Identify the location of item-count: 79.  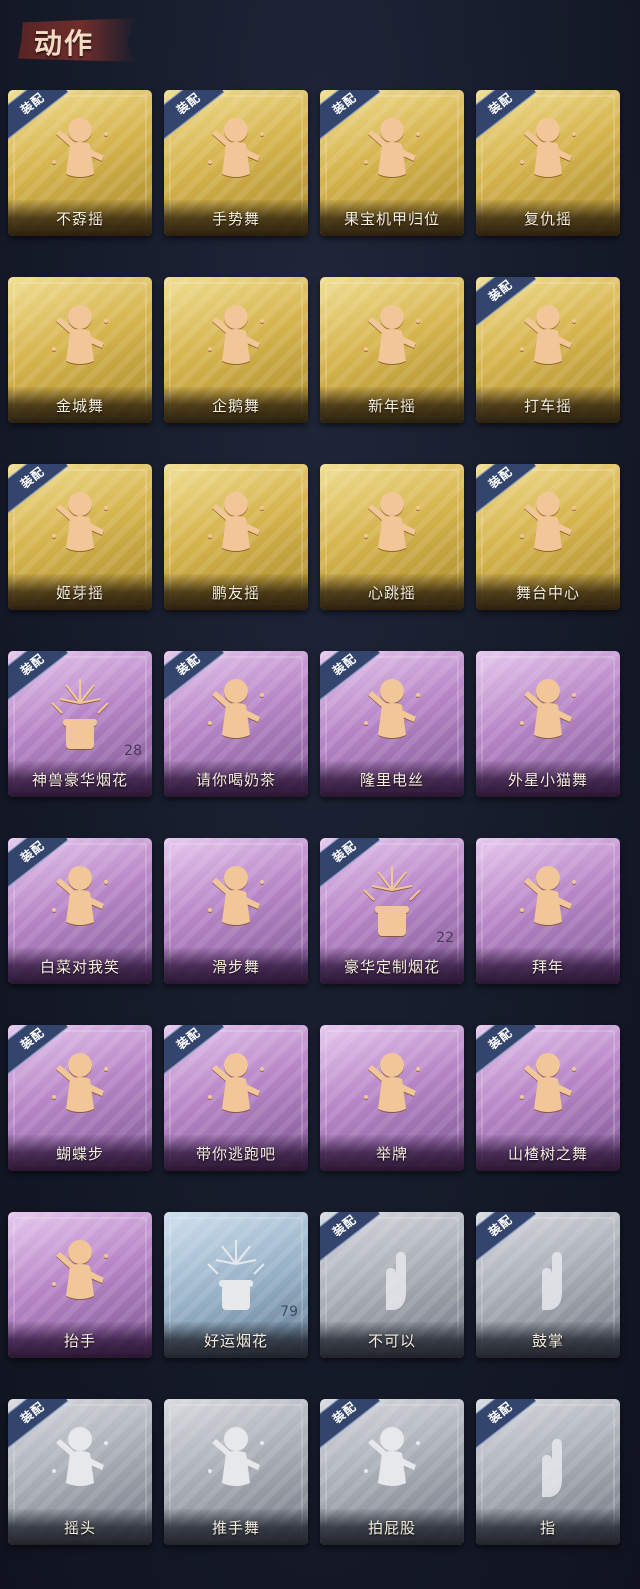
(289, 1312).